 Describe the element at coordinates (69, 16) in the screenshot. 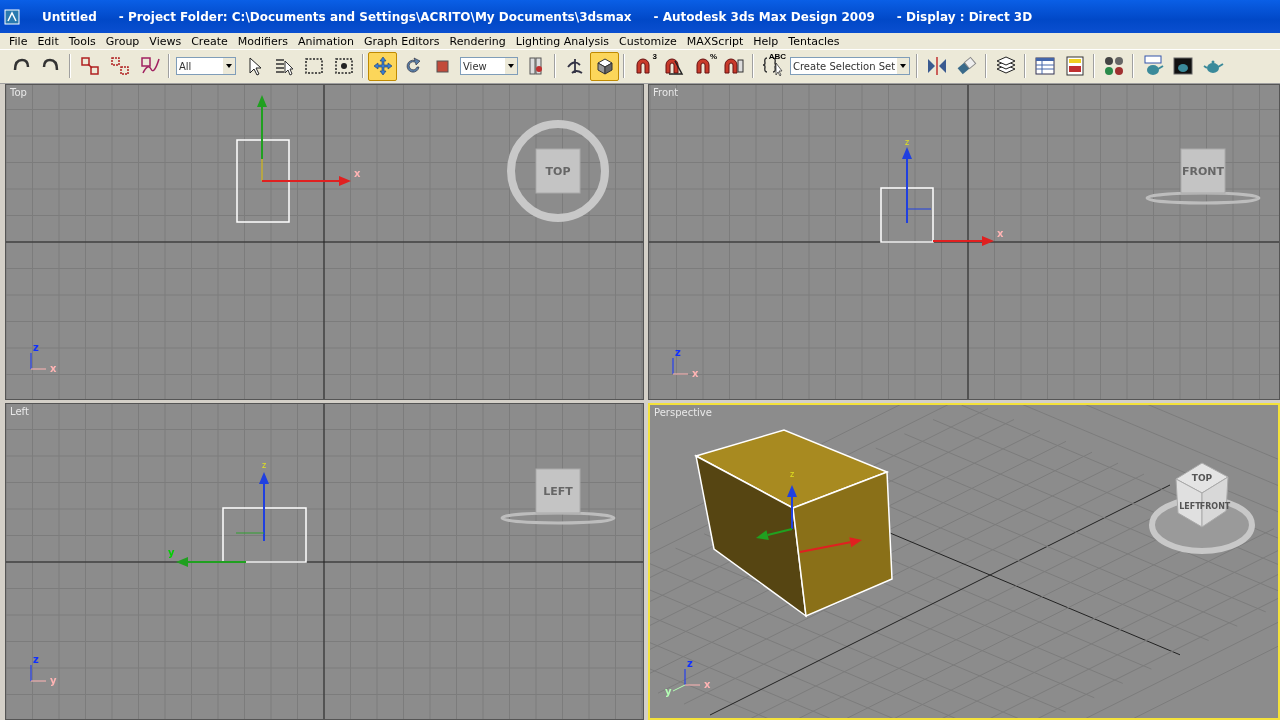

I see `window-title: Untitled` at that location.